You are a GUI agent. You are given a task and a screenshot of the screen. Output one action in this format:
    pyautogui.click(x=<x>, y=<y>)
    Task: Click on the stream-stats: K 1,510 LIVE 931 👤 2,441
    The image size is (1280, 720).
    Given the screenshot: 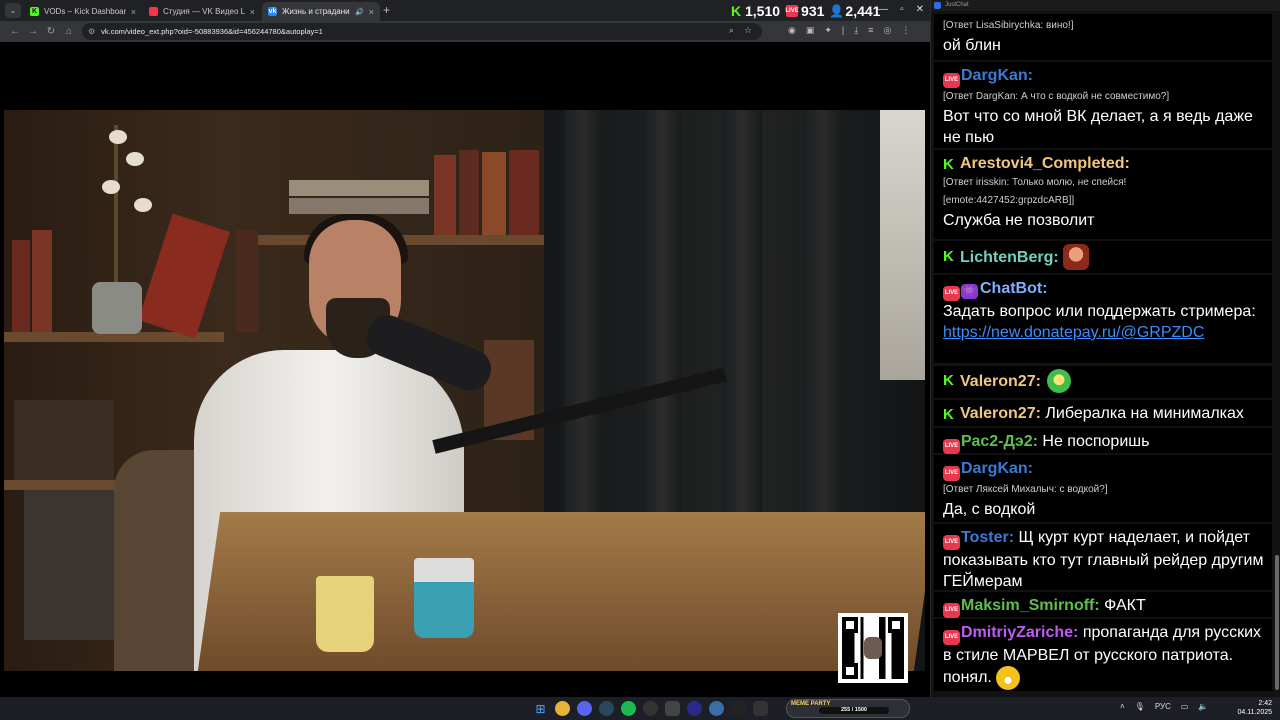 What is the action you would take?
    pyautogui.click(x=805, y=10)
    